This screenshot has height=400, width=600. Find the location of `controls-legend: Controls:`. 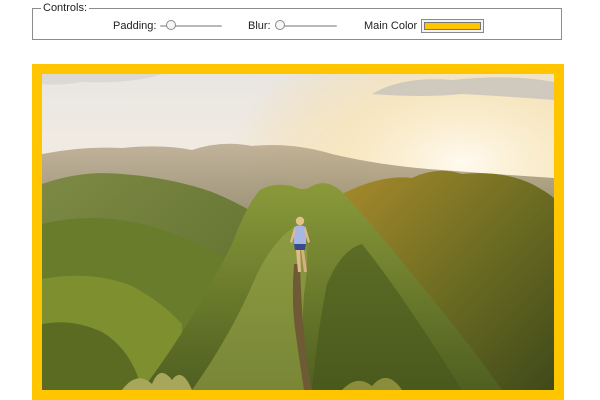

controls-legend: Controls: is located at coordinates (65, 8).